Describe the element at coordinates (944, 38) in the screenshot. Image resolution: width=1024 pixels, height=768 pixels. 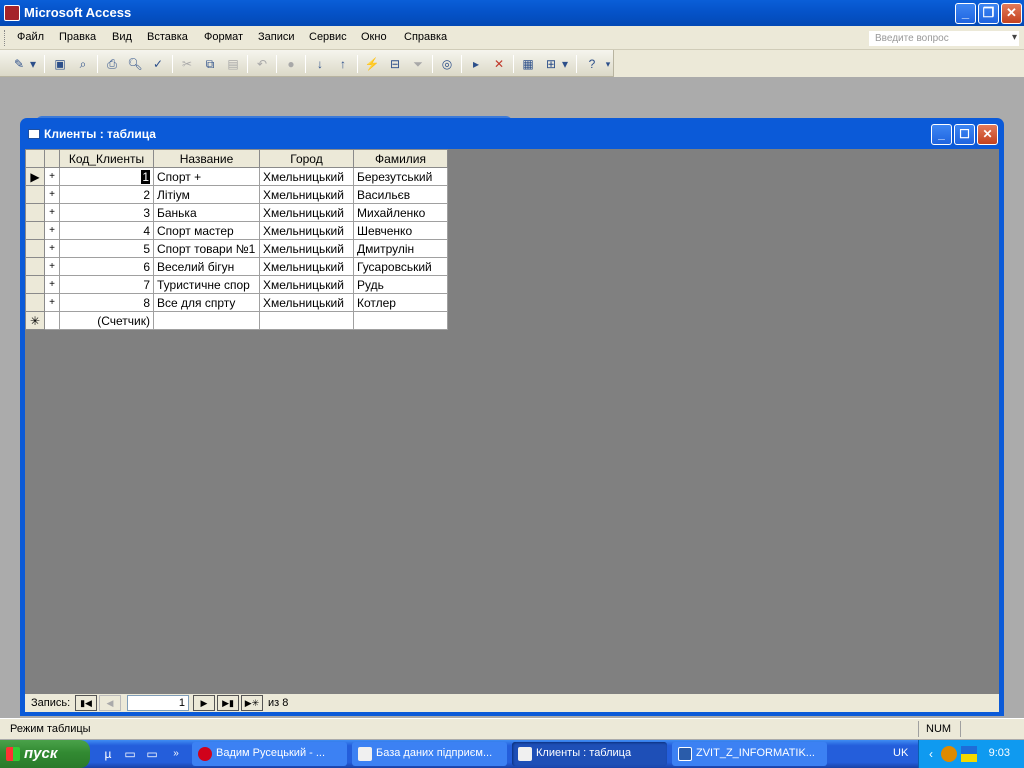
I see `ask-question-input: Введите вопрос ▾` at that location.